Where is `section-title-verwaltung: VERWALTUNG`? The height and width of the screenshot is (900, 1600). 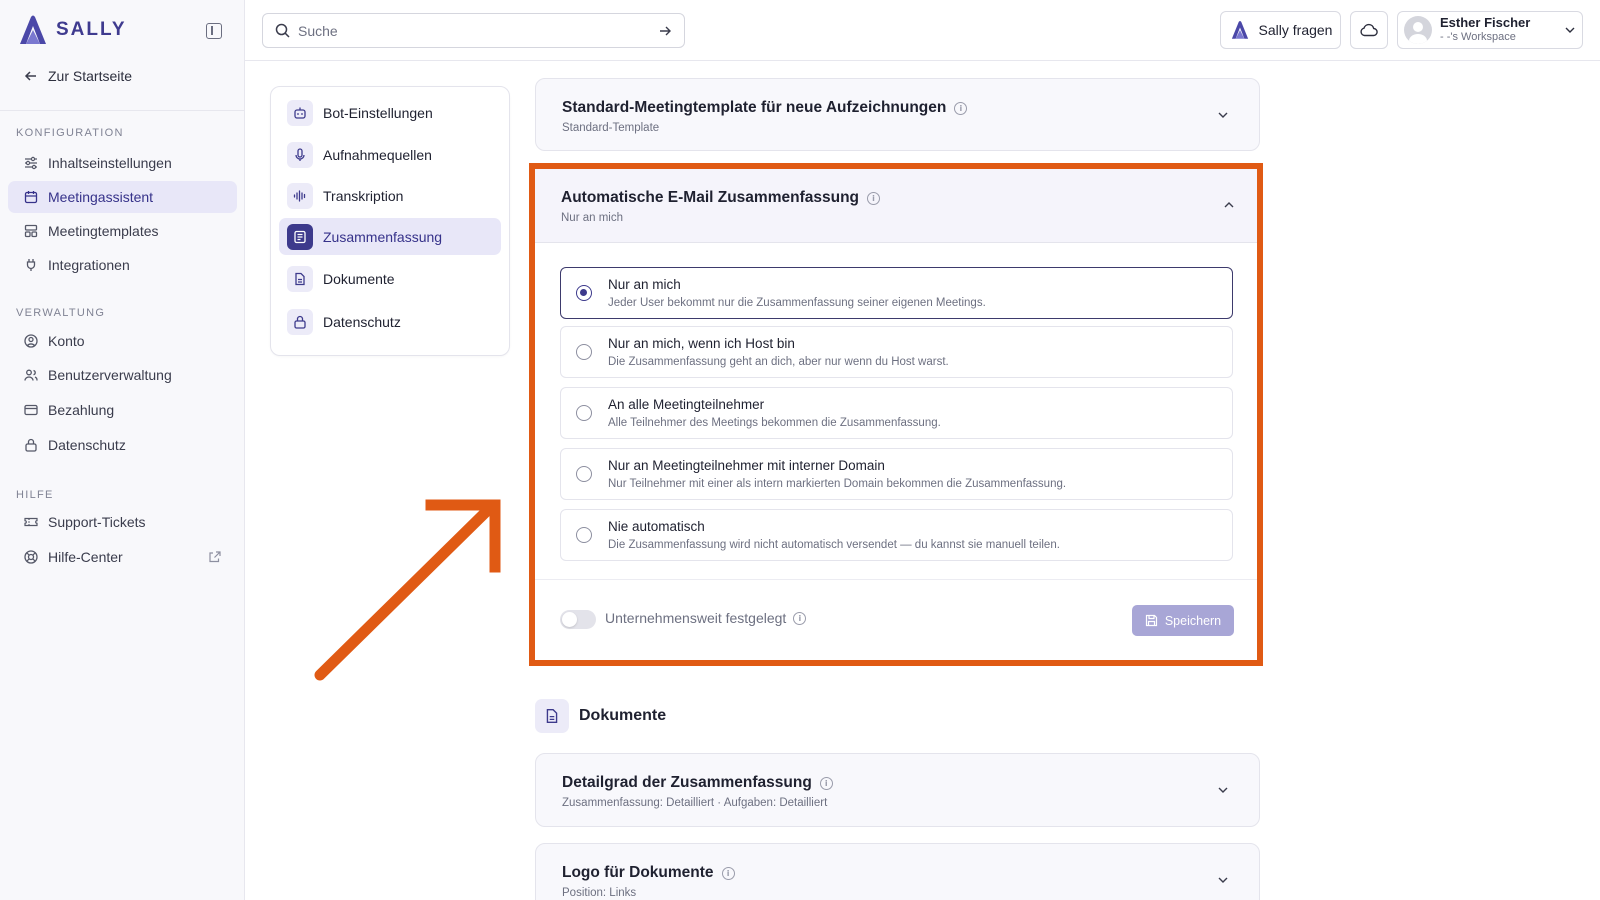
section-title-verwaltung: VERWALTUNG is located at coordinates (61, 313).